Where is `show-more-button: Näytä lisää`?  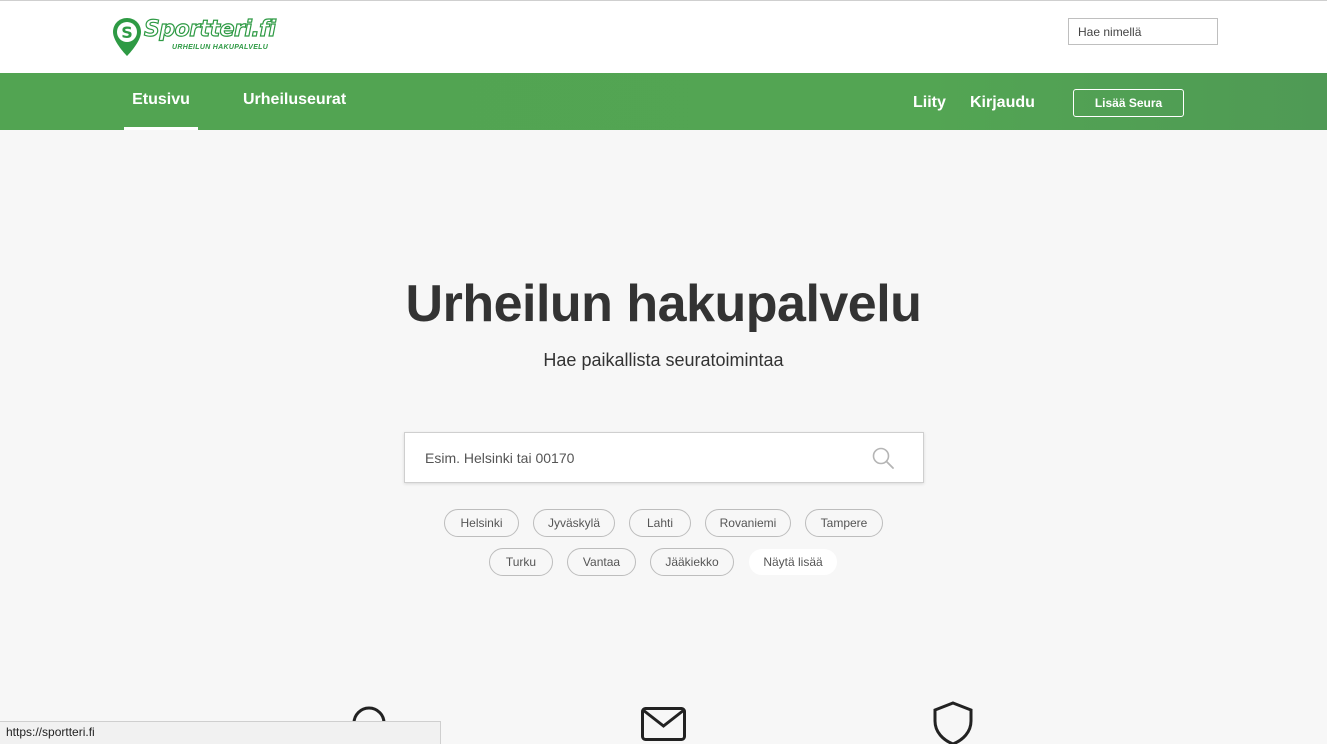
show-more-button: Näytä lisää is located at coordinates (793, 562).